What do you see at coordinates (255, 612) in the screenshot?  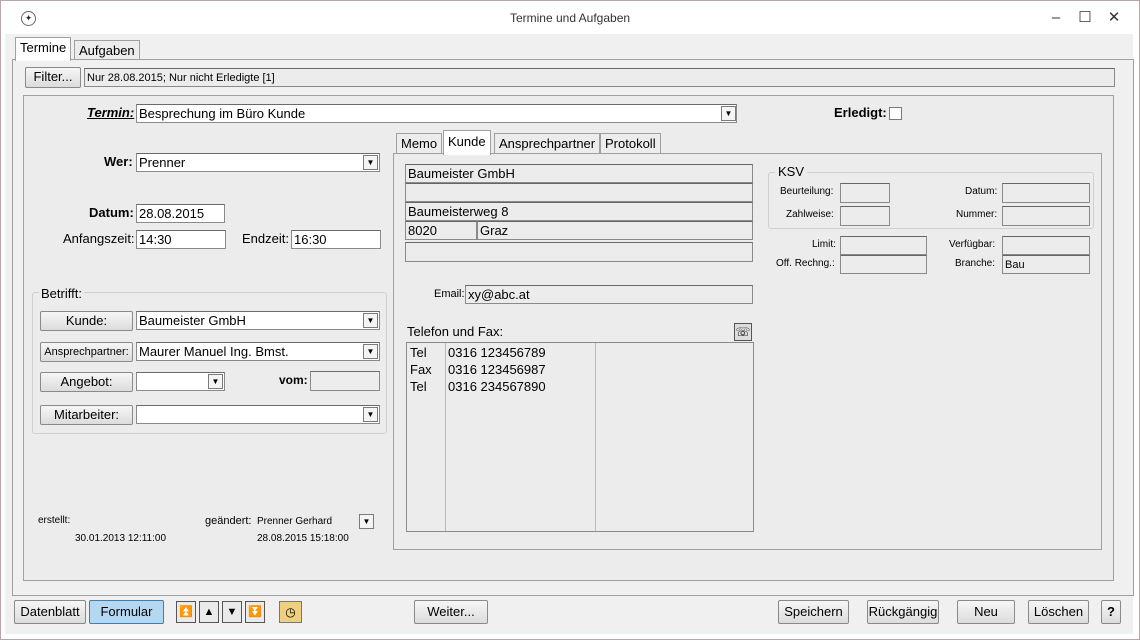 I see `last-record-icon: ⏬` at bounding box center [255, 612].